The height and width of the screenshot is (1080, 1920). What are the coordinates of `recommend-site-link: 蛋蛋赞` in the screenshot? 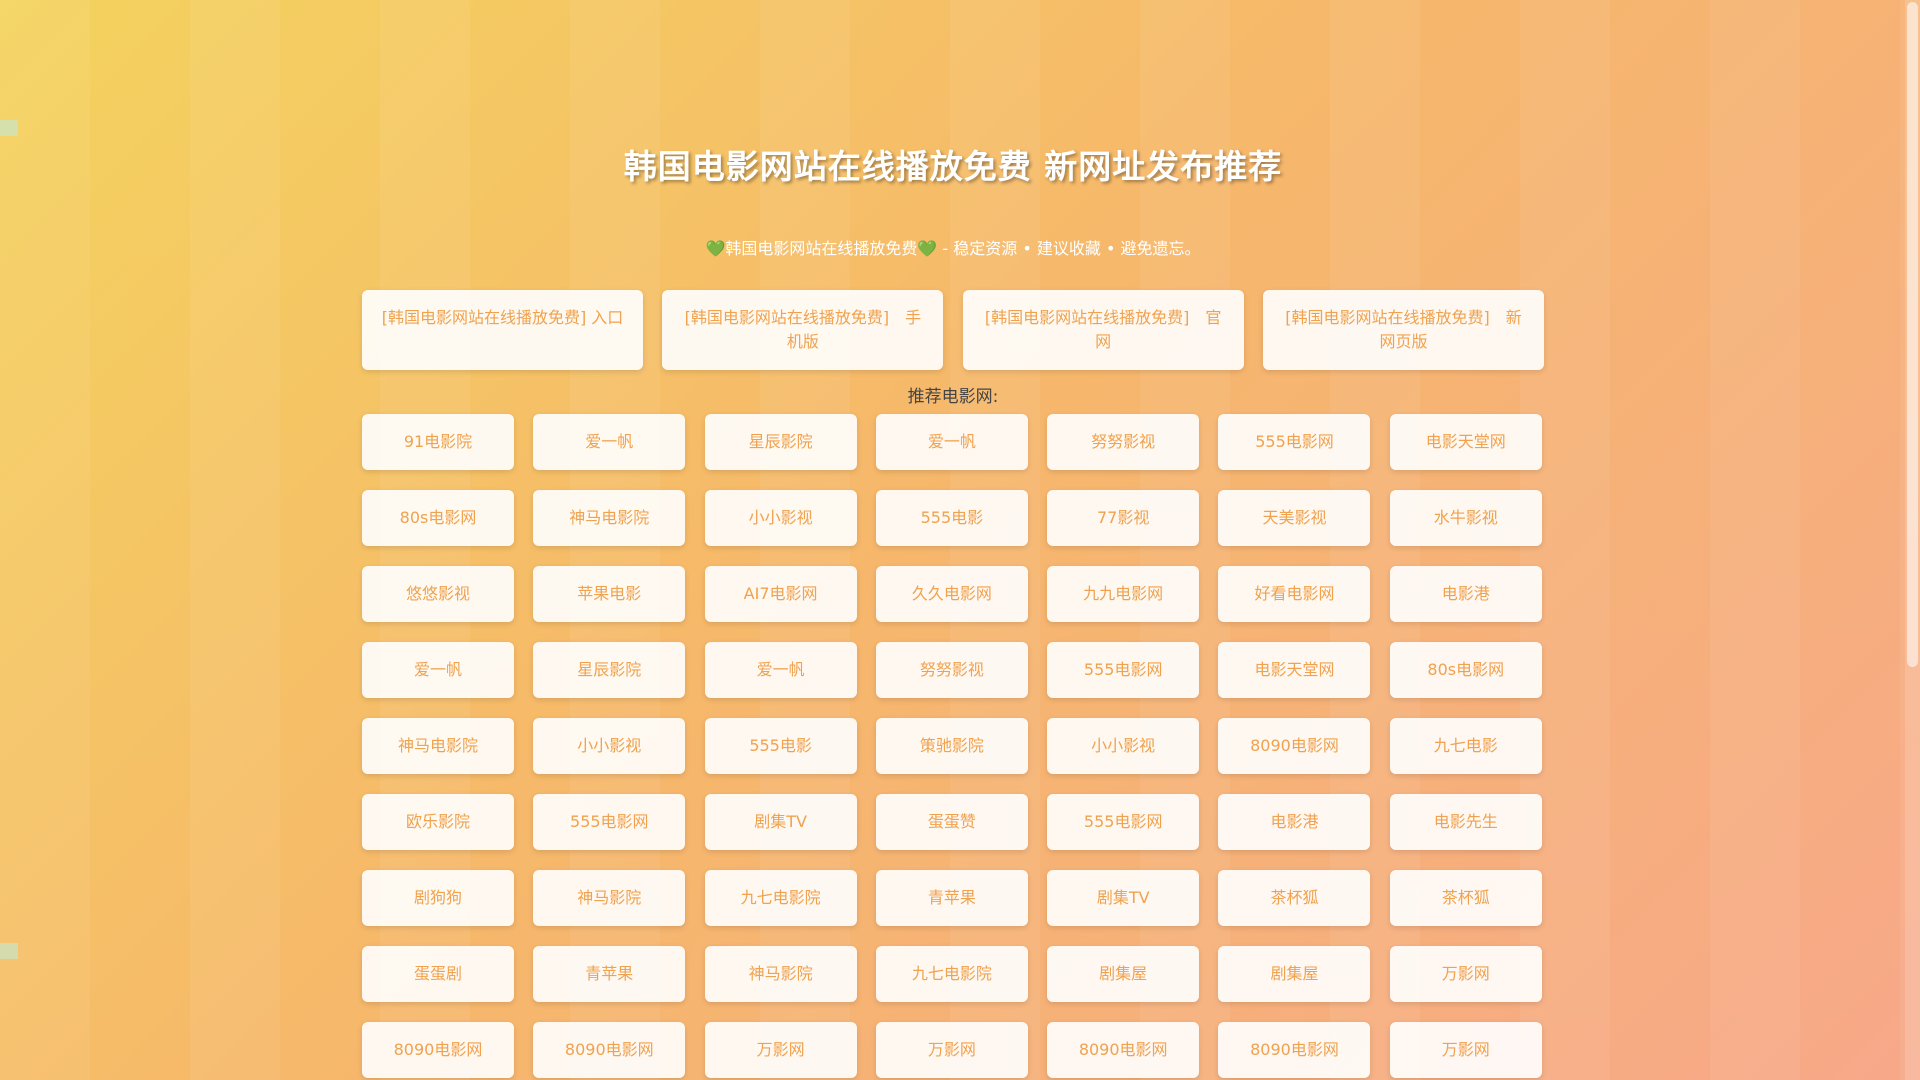 It's located at (951, 822).